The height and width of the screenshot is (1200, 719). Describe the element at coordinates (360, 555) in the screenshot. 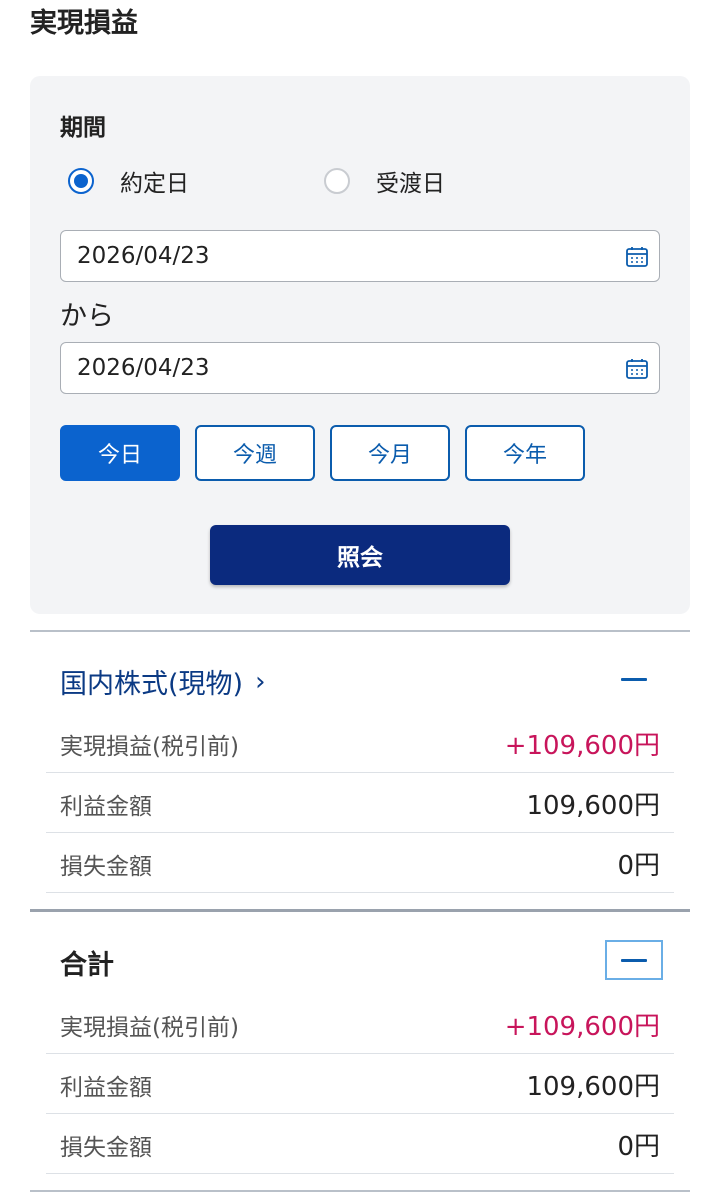

I see `search-button: 照会` at that location.